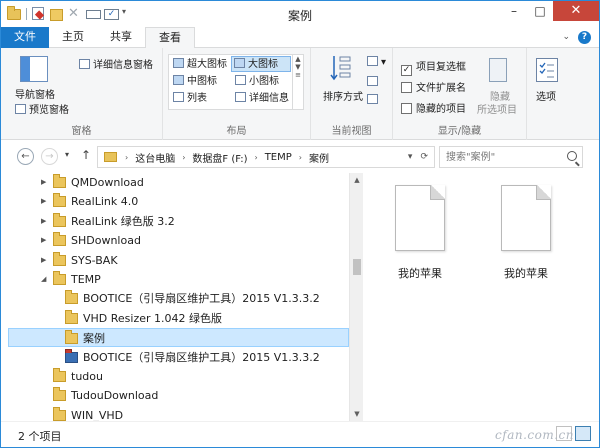  I want to click on group-layout: 超大图标 大图标 中图标 小图标 列表 详细信息 ▲ ▼ ≡ 布局, so click(237, 94).